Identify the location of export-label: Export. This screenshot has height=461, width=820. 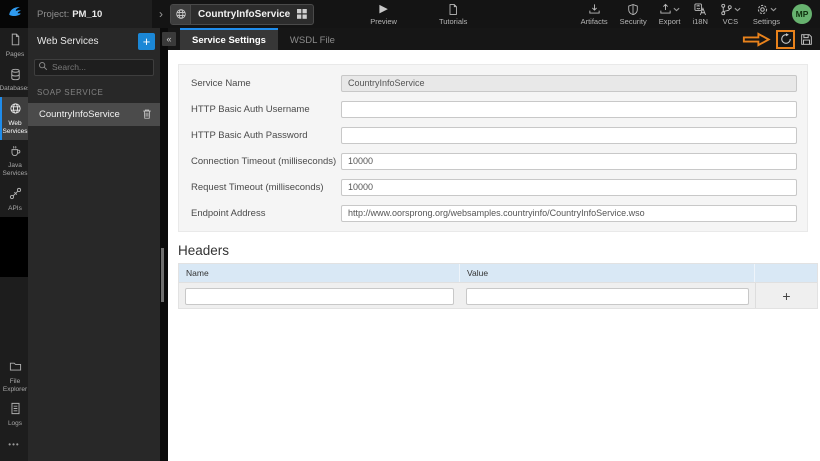
(669, 21).